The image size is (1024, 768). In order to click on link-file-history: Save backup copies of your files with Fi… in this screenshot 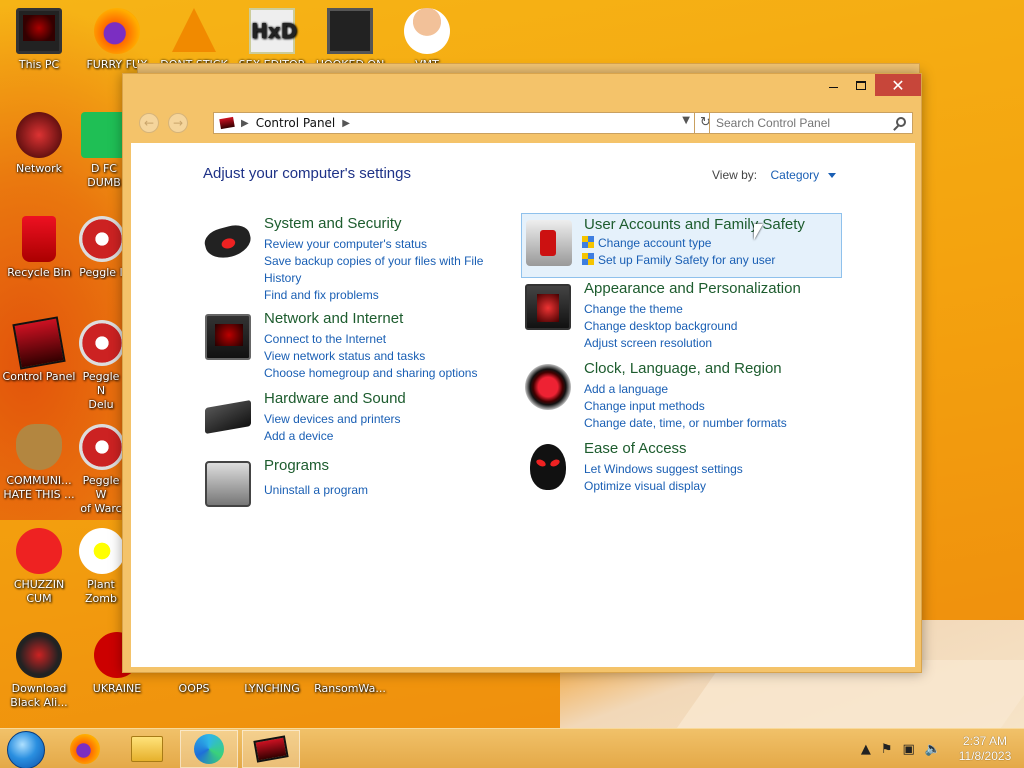, I will do `click(384, 270)`.